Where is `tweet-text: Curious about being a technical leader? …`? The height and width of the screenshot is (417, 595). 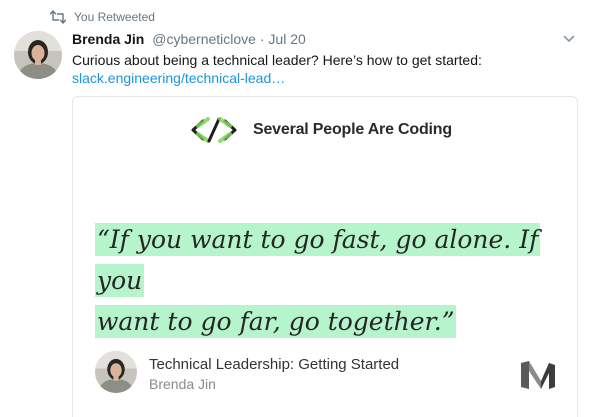
tweet-text: Curious about being a technical leader? … is located at coordinates (277, 60).